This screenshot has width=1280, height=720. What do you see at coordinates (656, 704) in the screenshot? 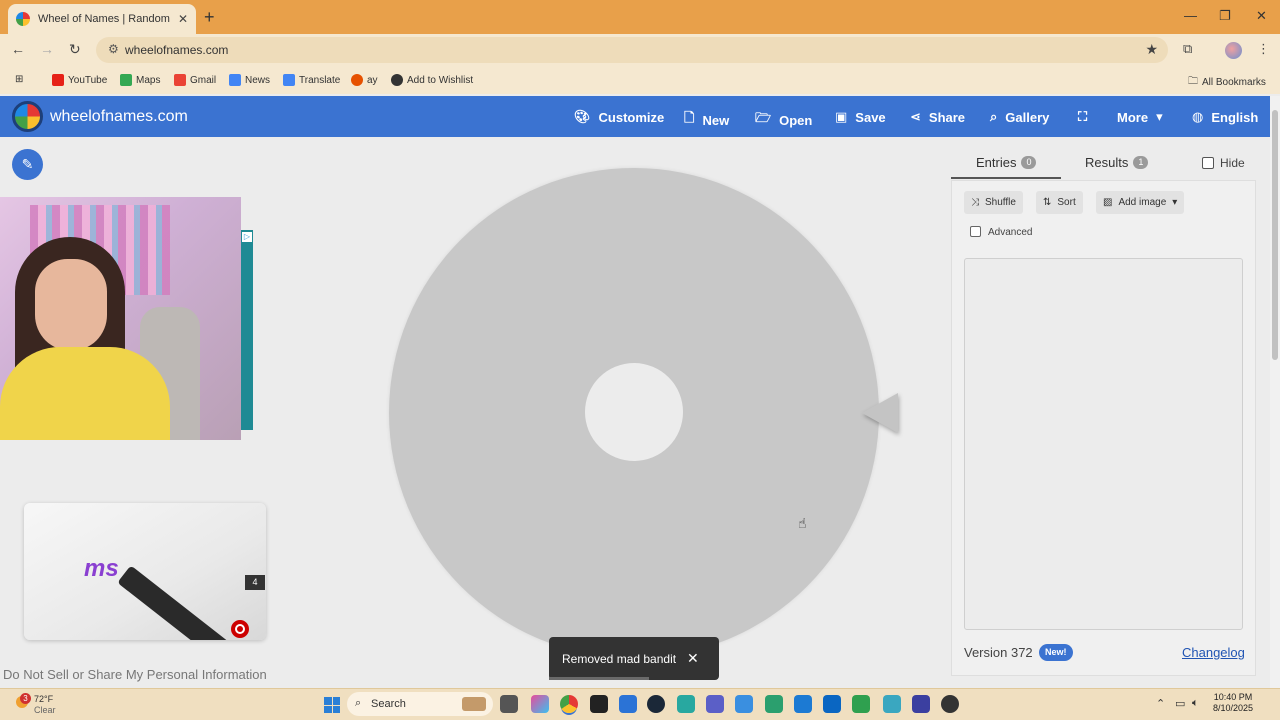
I see `steam-icon` at bounding box center [656, 704].